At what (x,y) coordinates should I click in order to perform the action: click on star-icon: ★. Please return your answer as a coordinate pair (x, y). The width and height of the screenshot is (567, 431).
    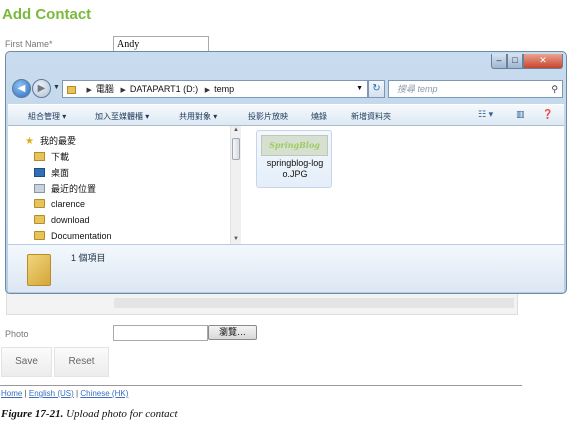
    Looking at the image, I should click on (29, 141).